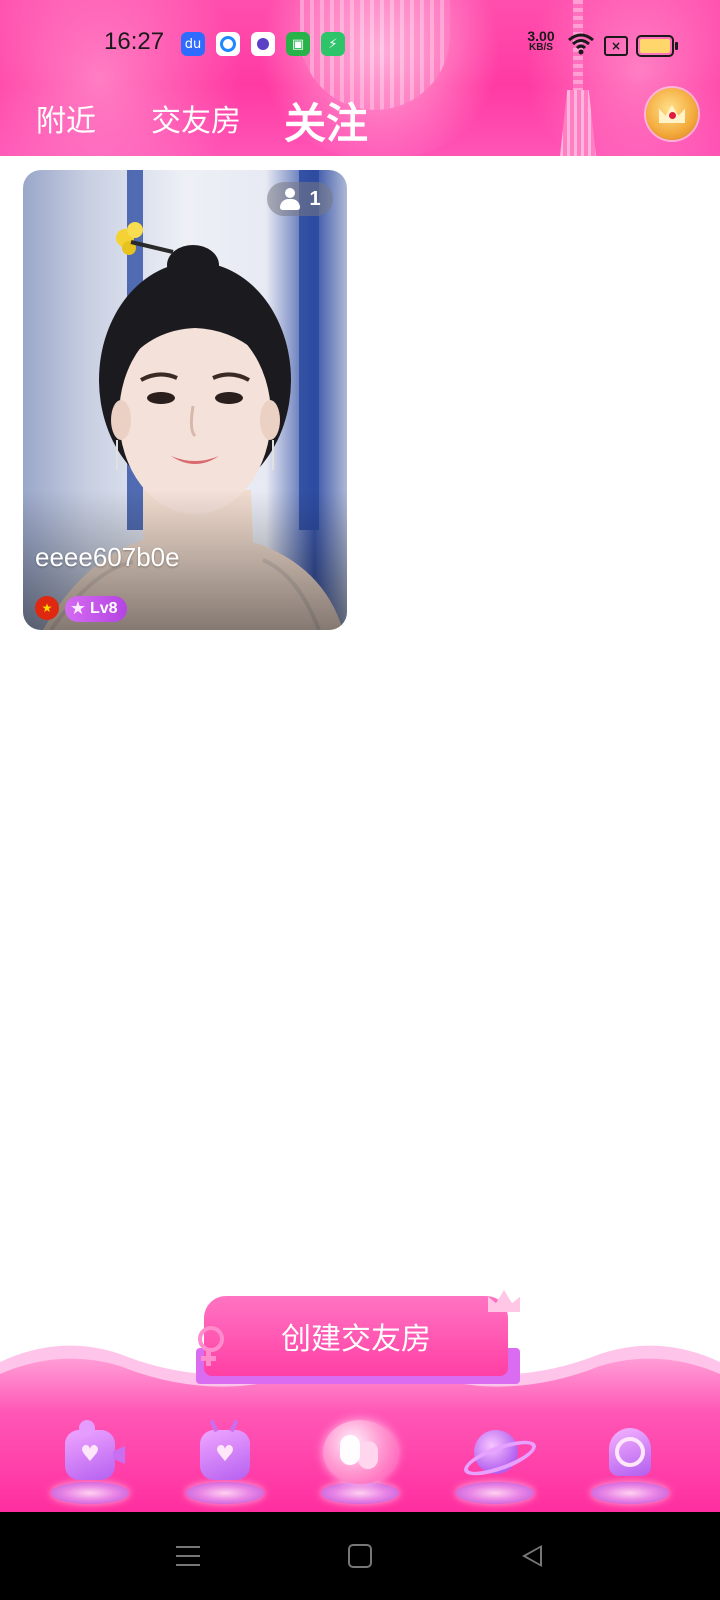 This screenshot has height=1600, width=720. I want to click on viewer-count: 1, so click(315, 198).